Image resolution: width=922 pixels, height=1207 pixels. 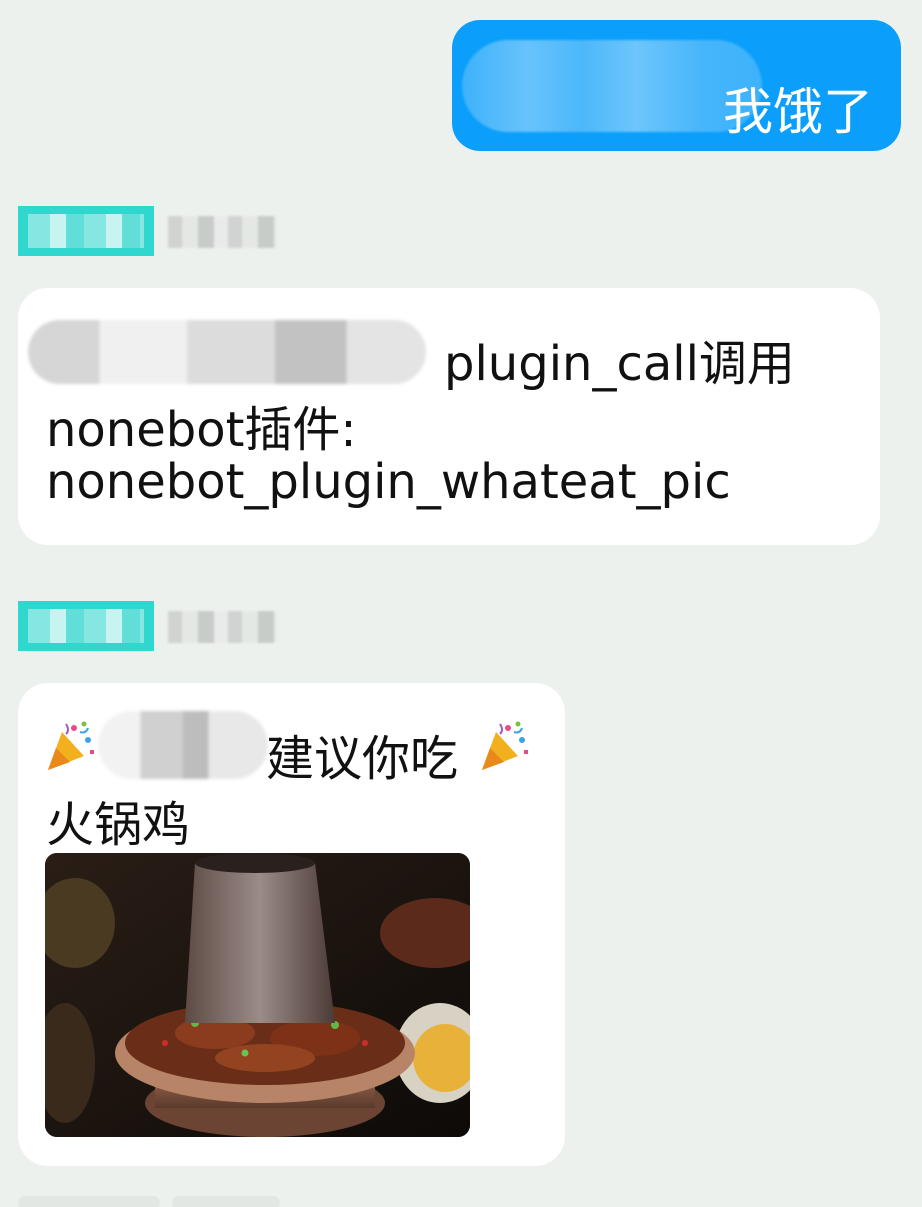 I want to click on message-line: plugin_call调用, so click(x=619, y=364).